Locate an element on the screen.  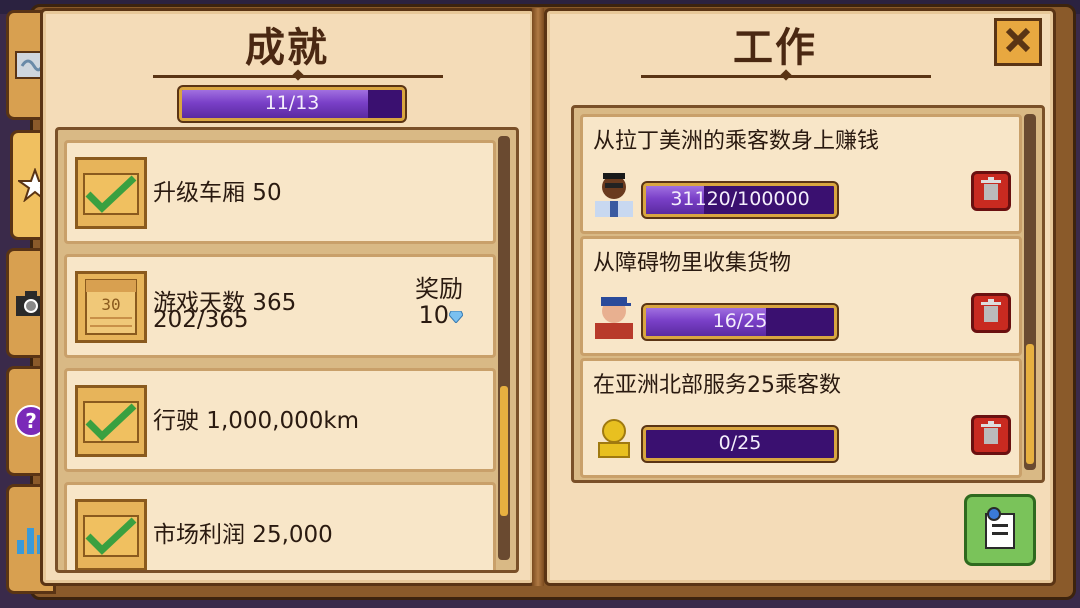
close-button is located at coordinates (1018, 42).